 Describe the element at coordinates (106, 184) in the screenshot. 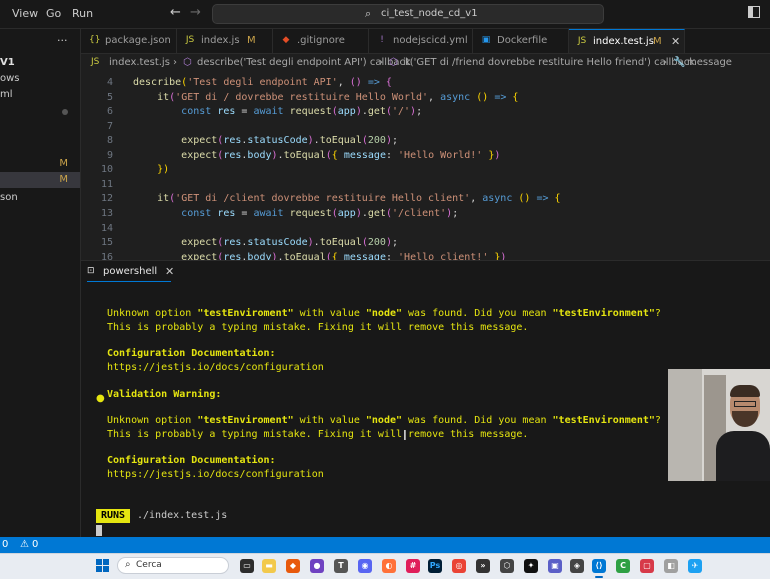

I see `line-number: 11` at that location.